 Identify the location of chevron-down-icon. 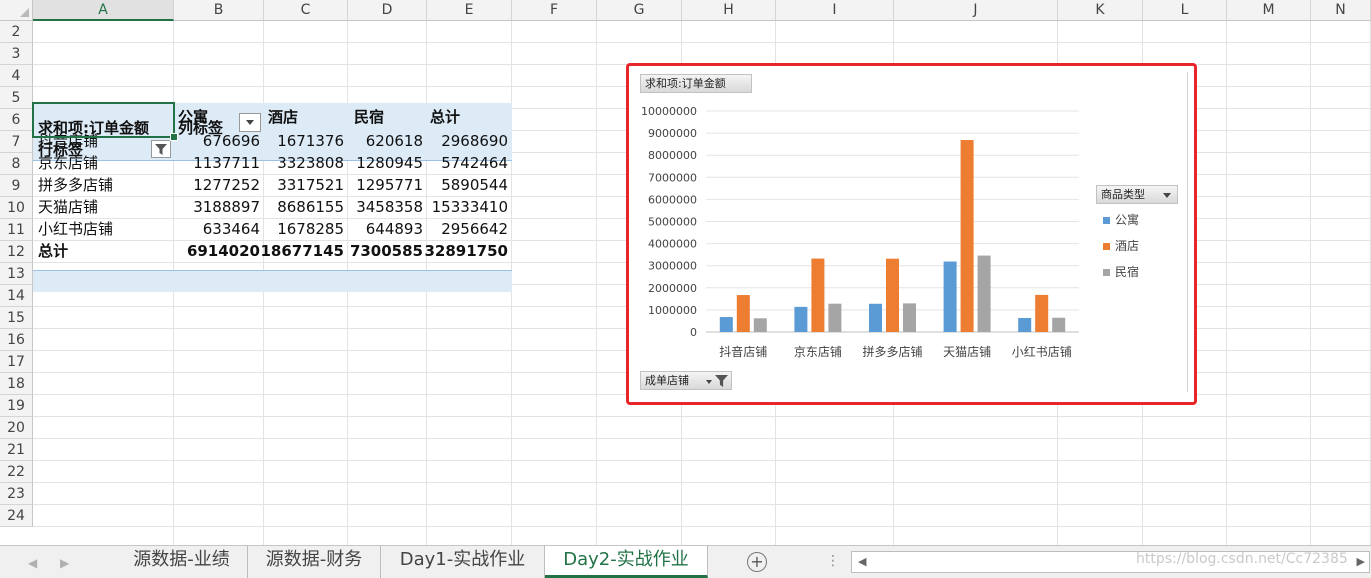
(250, 122).